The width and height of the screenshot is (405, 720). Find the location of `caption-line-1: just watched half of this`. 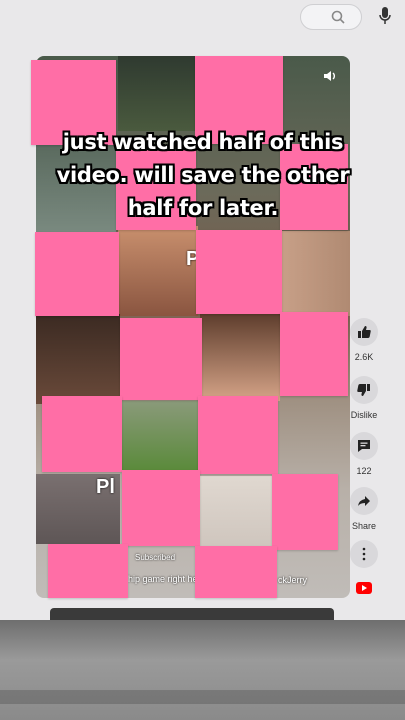

caption-line-1: just watched half of this is located at coordinates (203, 142).